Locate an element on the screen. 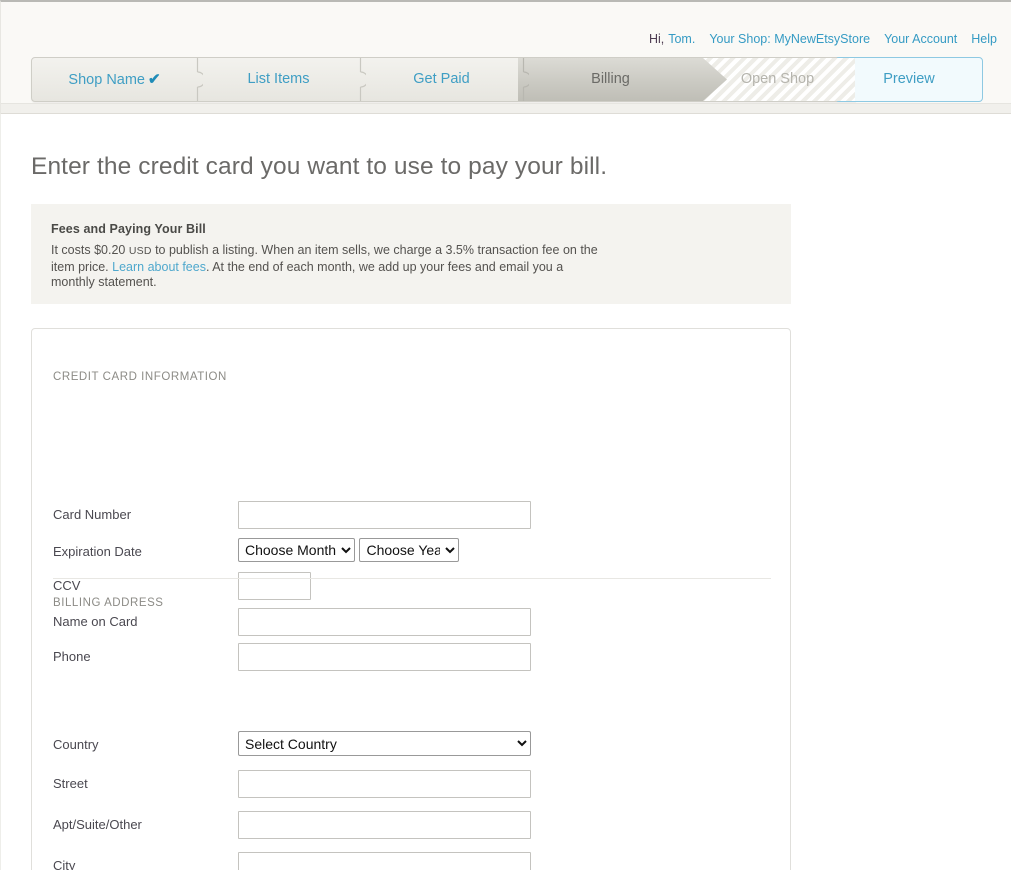 Image resolution: width=1032 pixels, height=870 pixels. help-link: Help is located at coordinates (984, 39).